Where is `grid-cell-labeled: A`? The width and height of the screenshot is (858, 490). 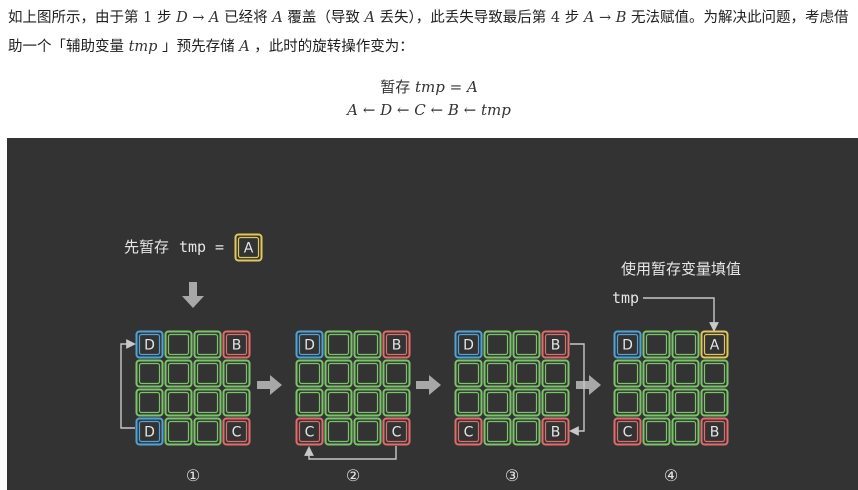
grid-cell-labeled: A is located at coordinates (248, 247).